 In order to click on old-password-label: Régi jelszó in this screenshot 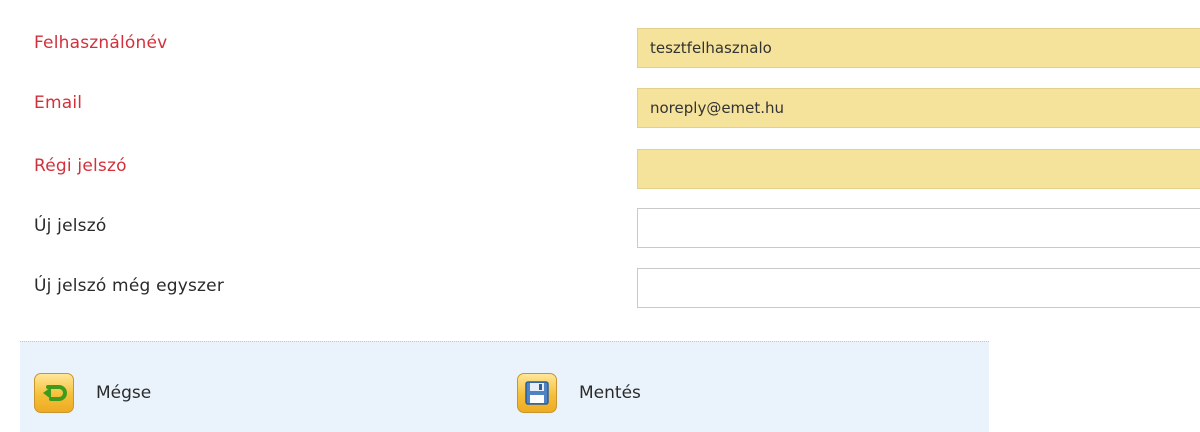, I will do `click(80, 166)`.